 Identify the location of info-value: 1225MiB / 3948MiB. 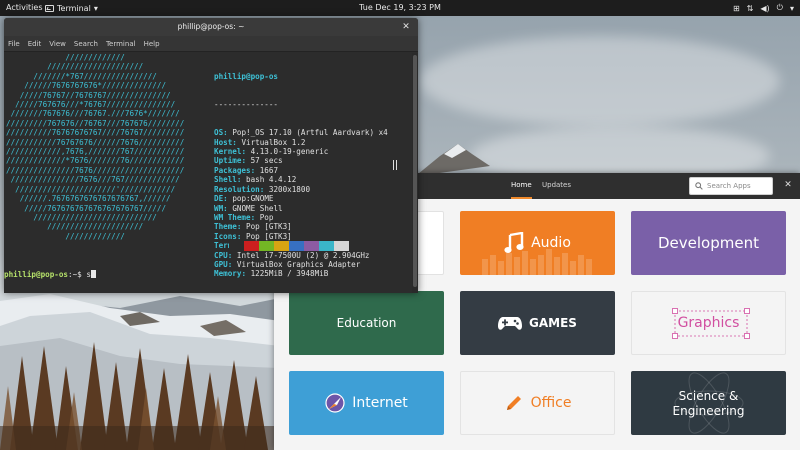
(289, 274).